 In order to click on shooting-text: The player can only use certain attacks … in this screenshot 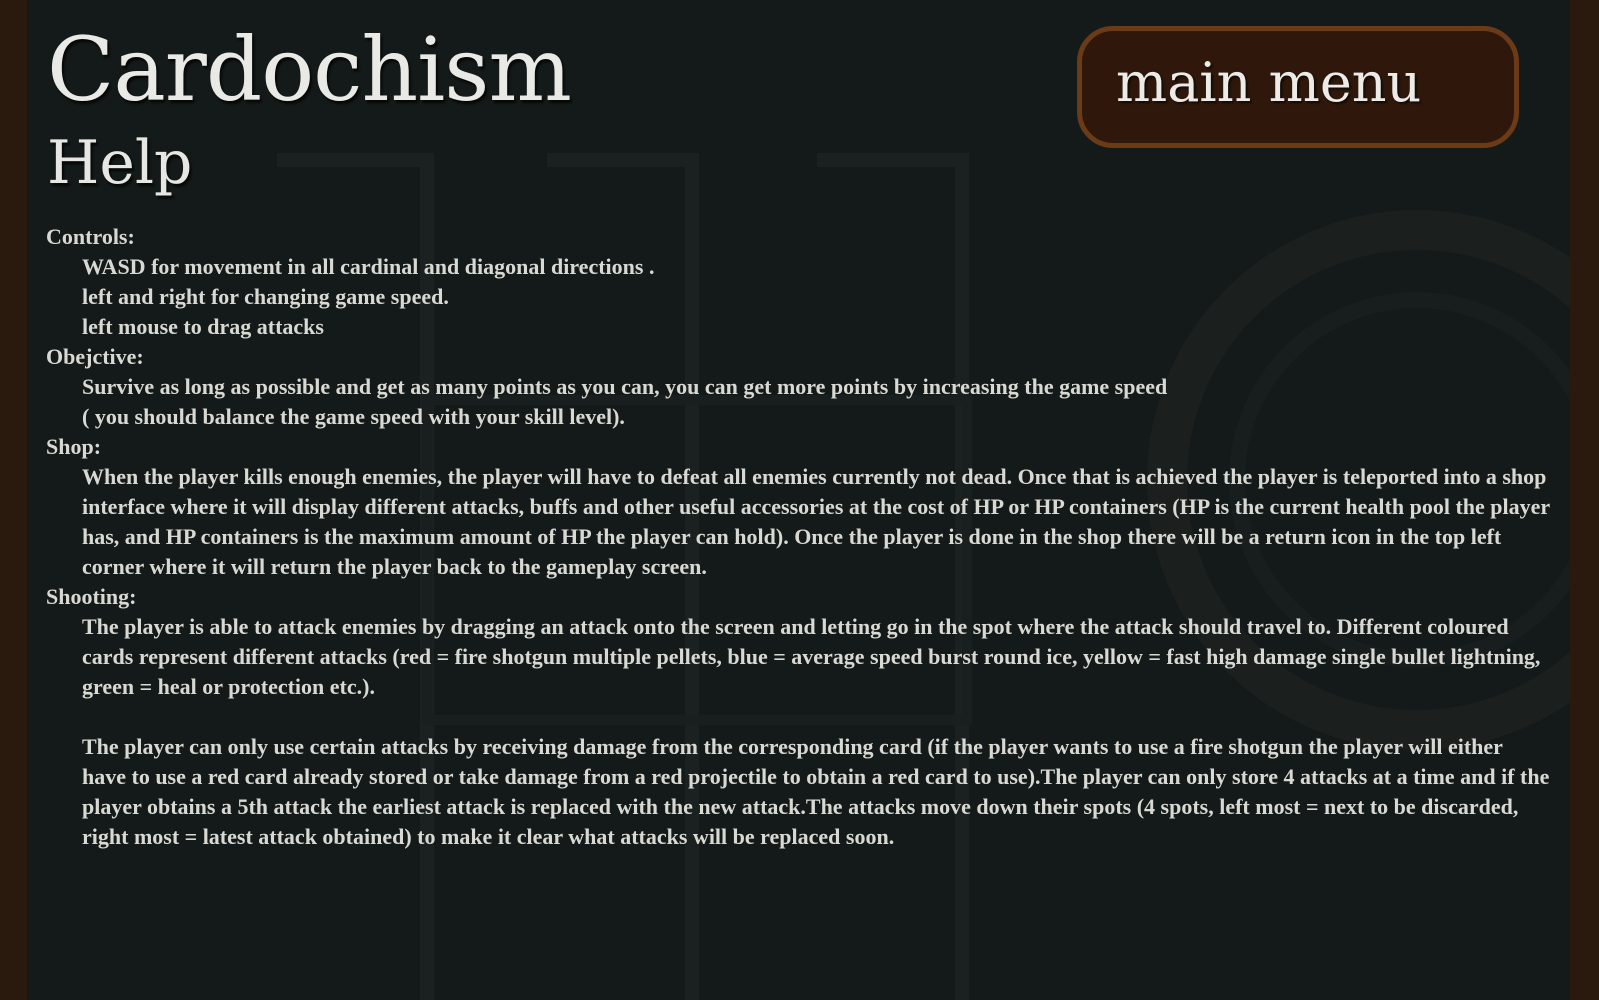, I will do `click(816, 791)`.